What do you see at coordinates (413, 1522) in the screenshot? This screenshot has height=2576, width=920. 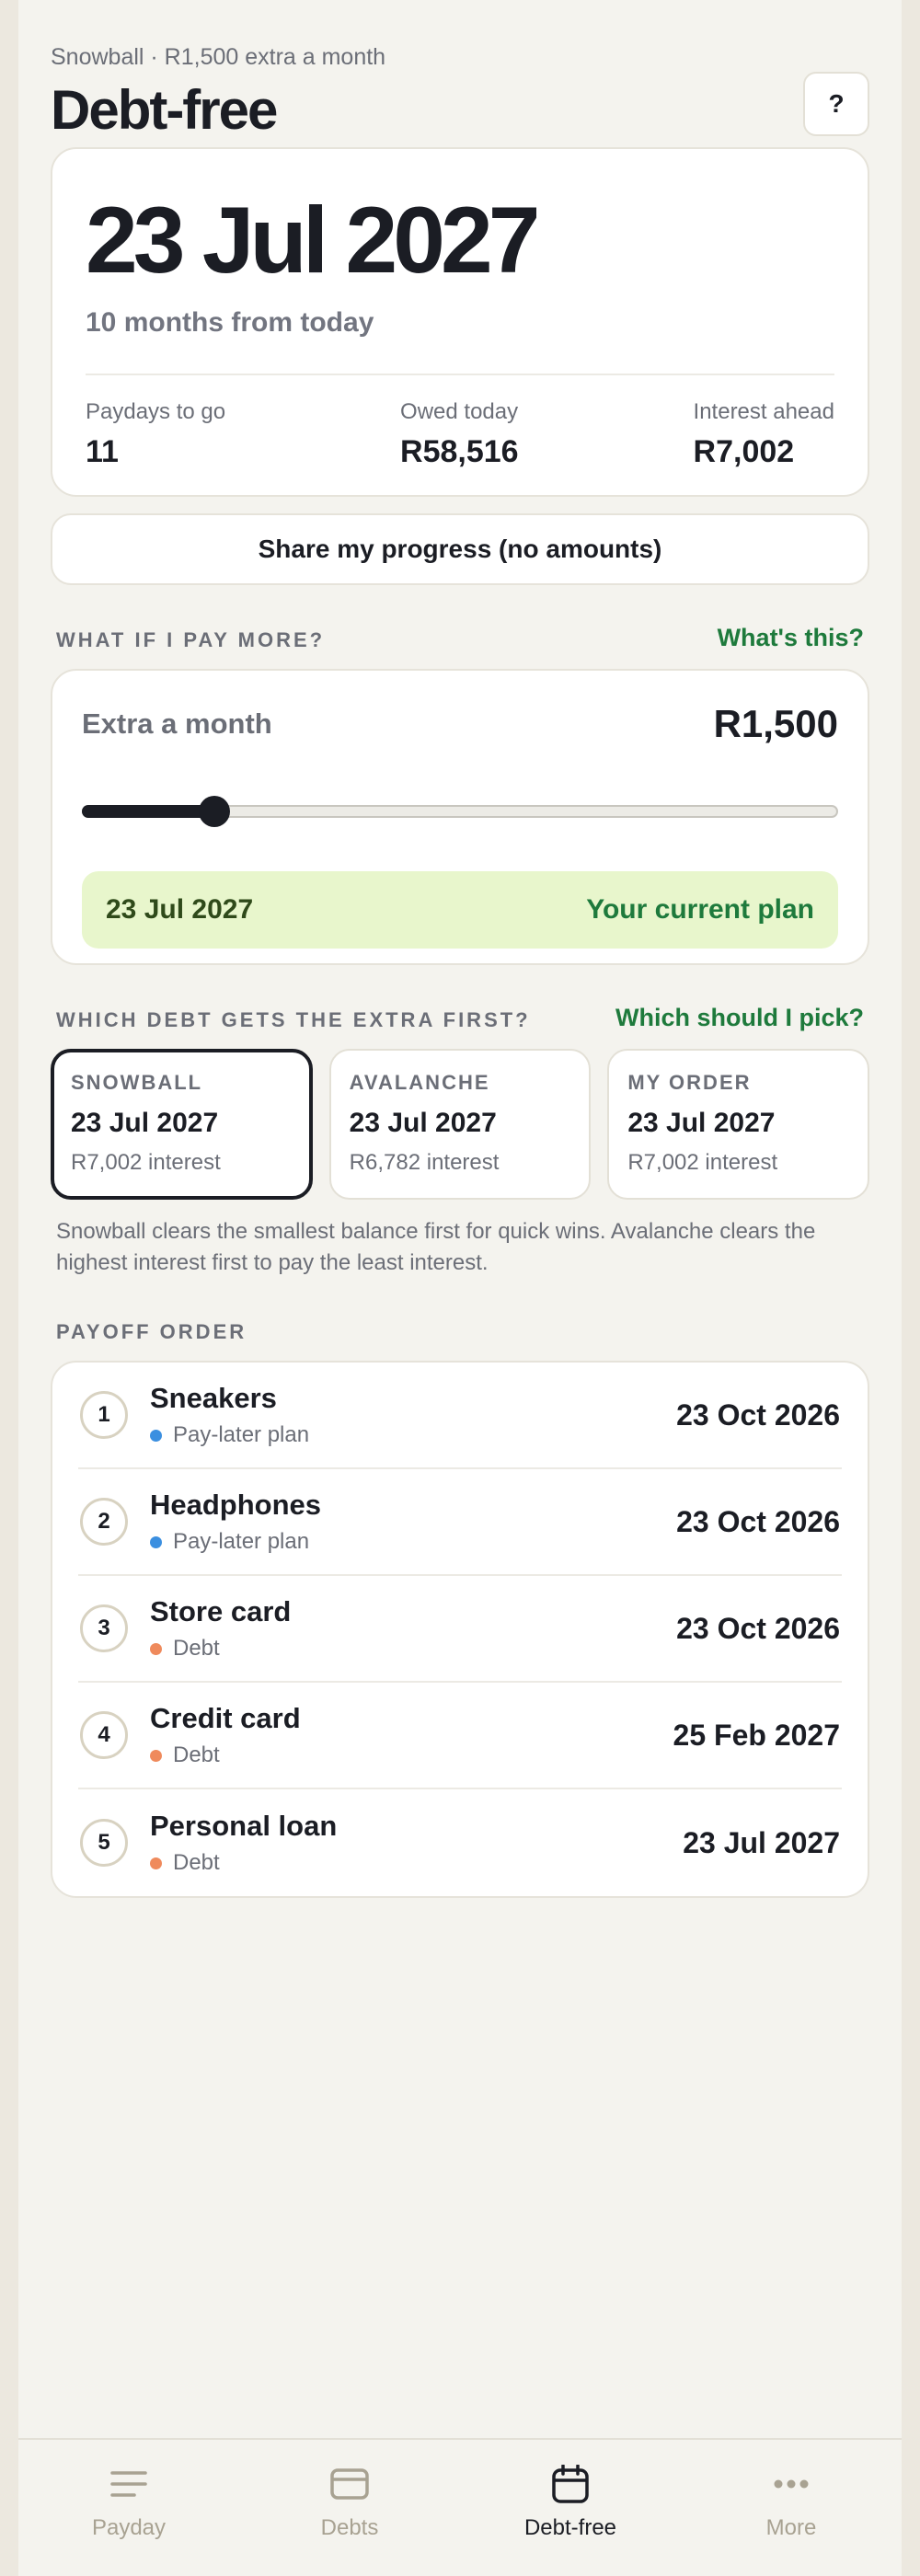 I see `debt-info: Headphones Pay-later plan` at bounding box center [413, 1522].